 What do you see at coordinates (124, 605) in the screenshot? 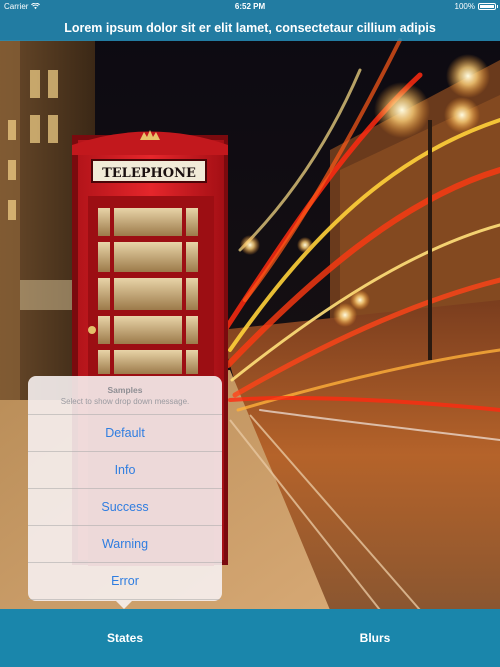
I see `popover-arrow` at bounding box center [124, 605].